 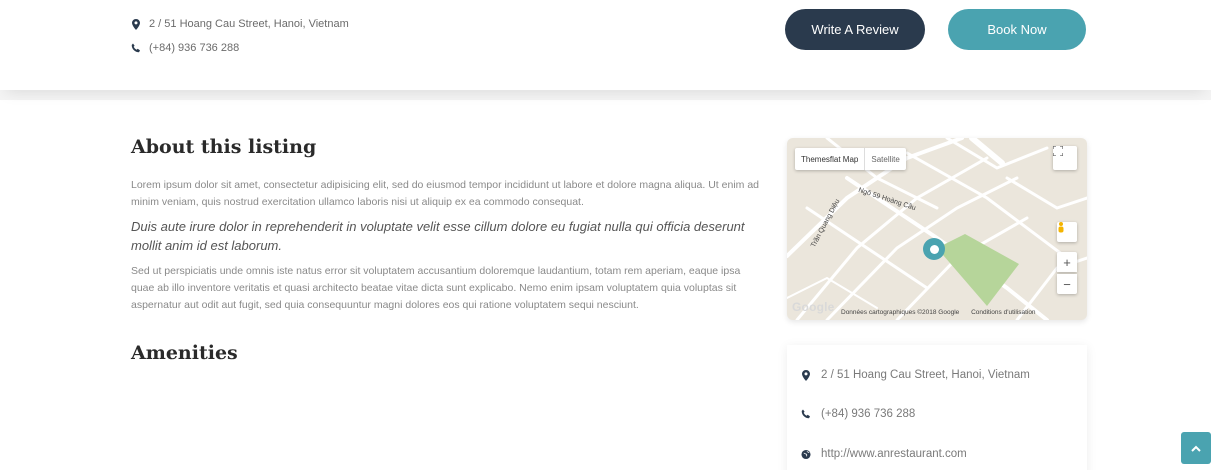 I want to click on card-website-link: http://www.anrestaurant.com, so click(x=894, y=454).